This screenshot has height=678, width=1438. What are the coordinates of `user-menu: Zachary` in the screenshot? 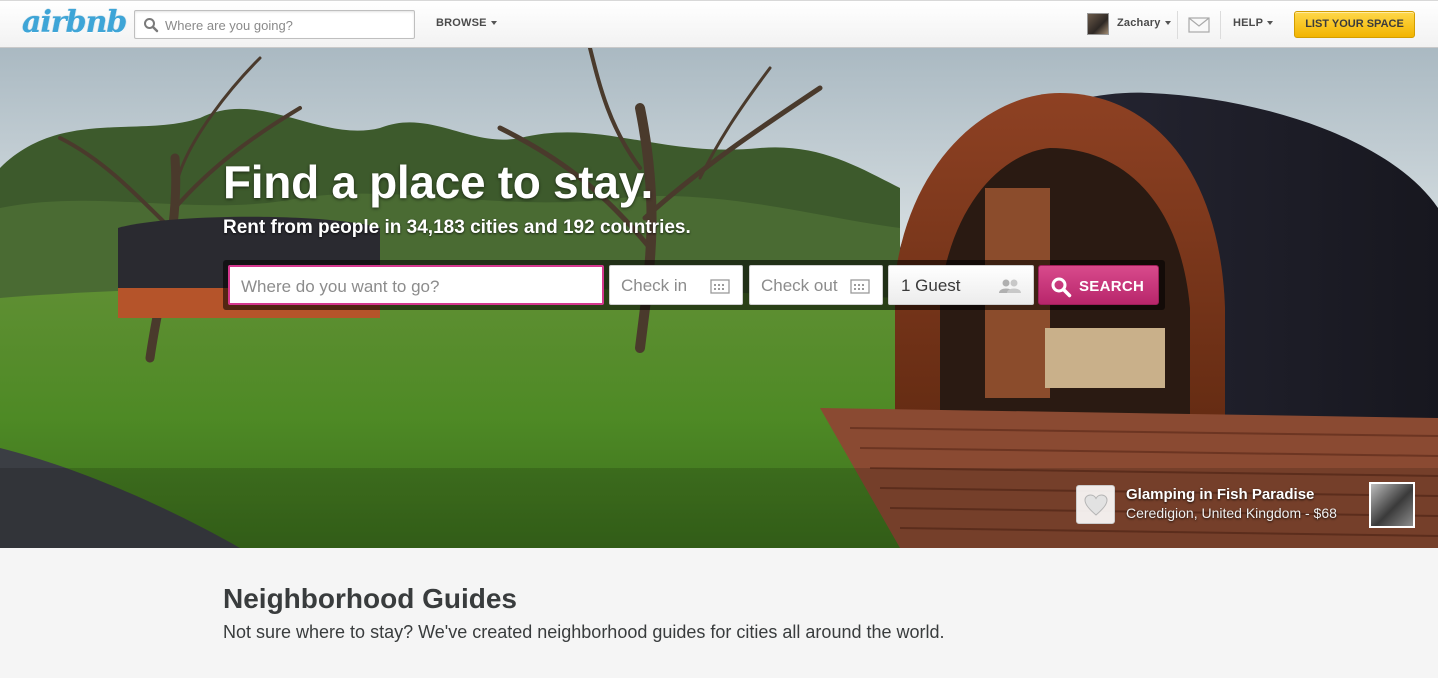 It's located at (1144, 23).